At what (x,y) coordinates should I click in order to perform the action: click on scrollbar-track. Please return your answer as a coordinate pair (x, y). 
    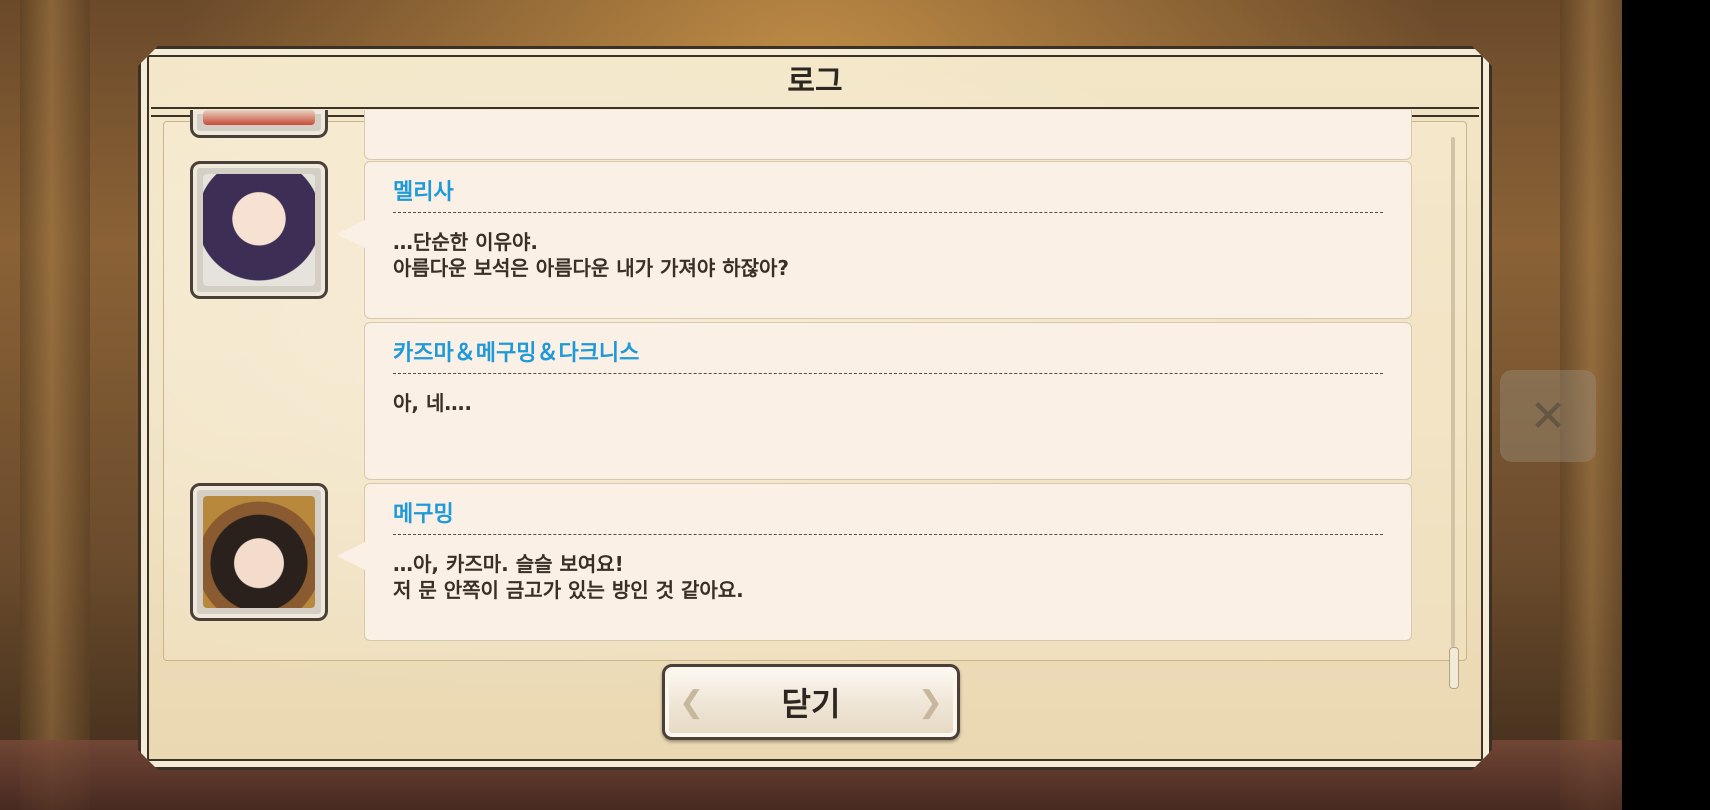
    Looking at the image, I should click on (1453, 392).